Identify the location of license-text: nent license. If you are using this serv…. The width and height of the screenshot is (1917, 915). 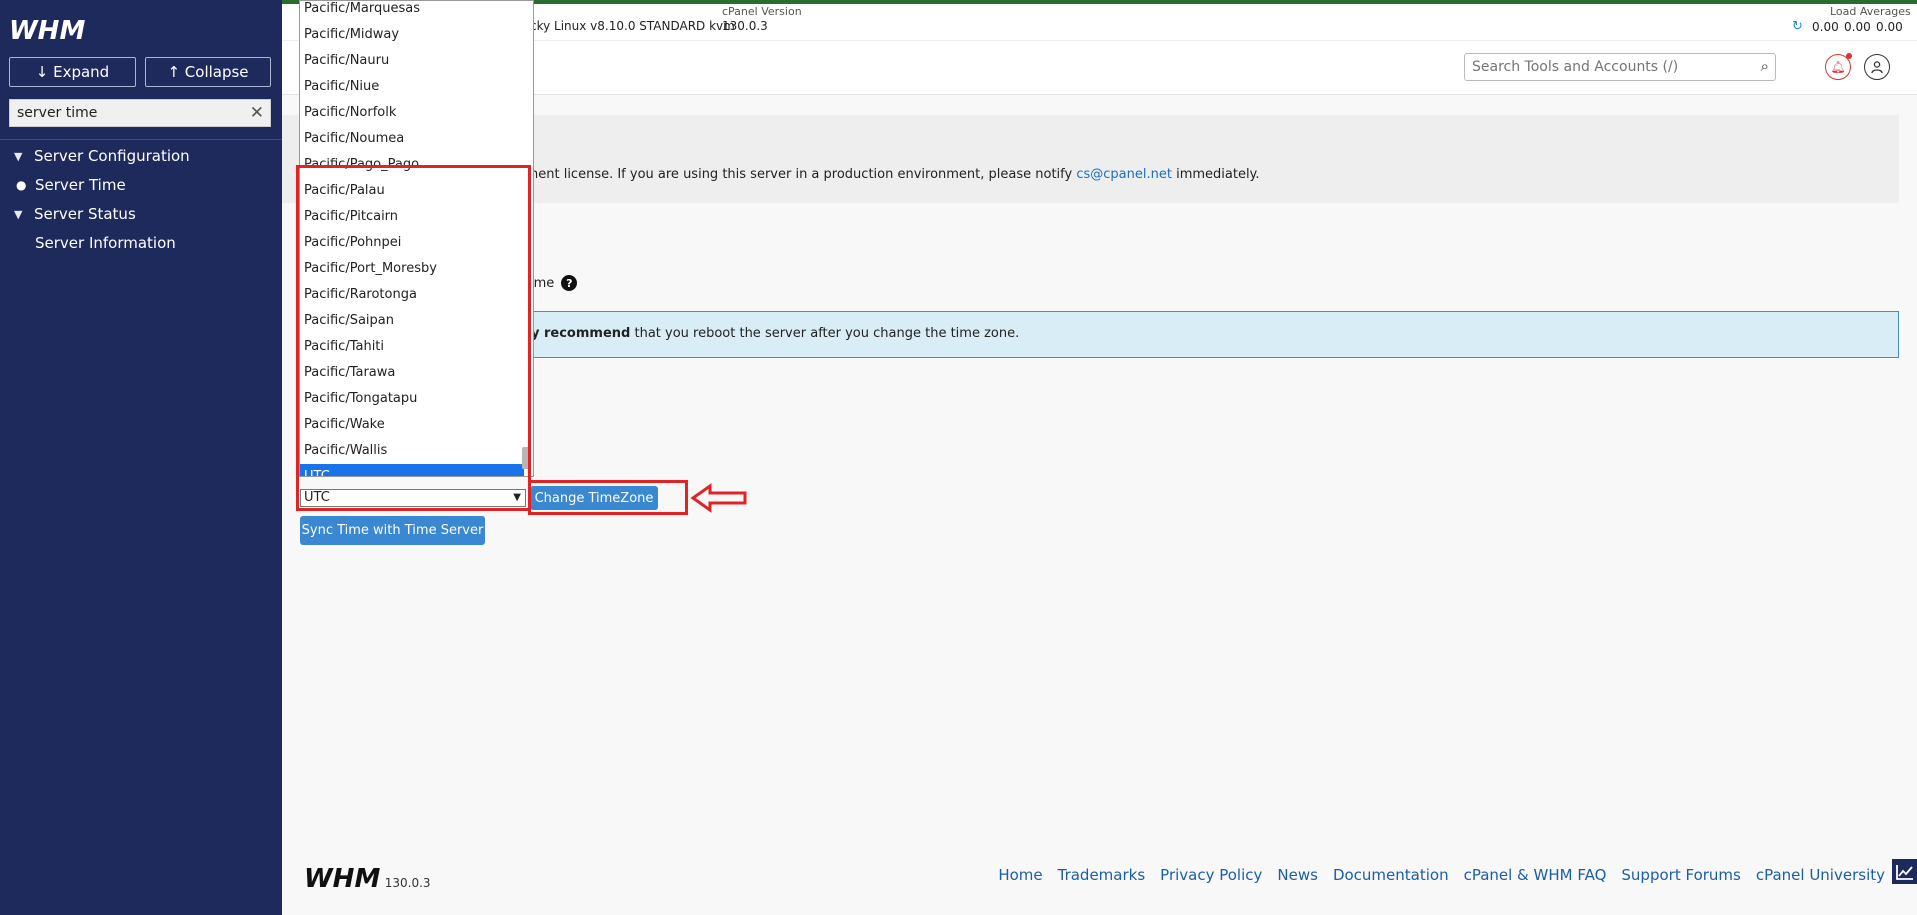
(895, 174).